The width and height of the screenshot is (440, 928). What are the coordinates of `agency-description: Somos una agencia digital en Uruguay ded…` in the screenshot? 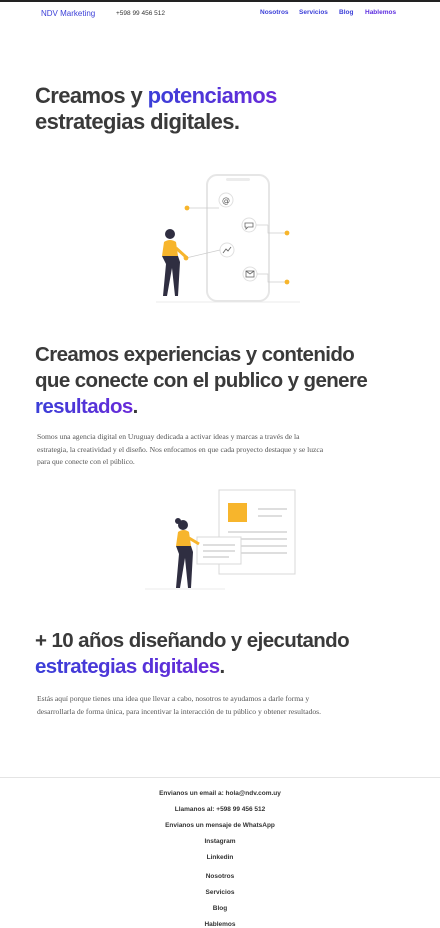 It's located at (220, 450).